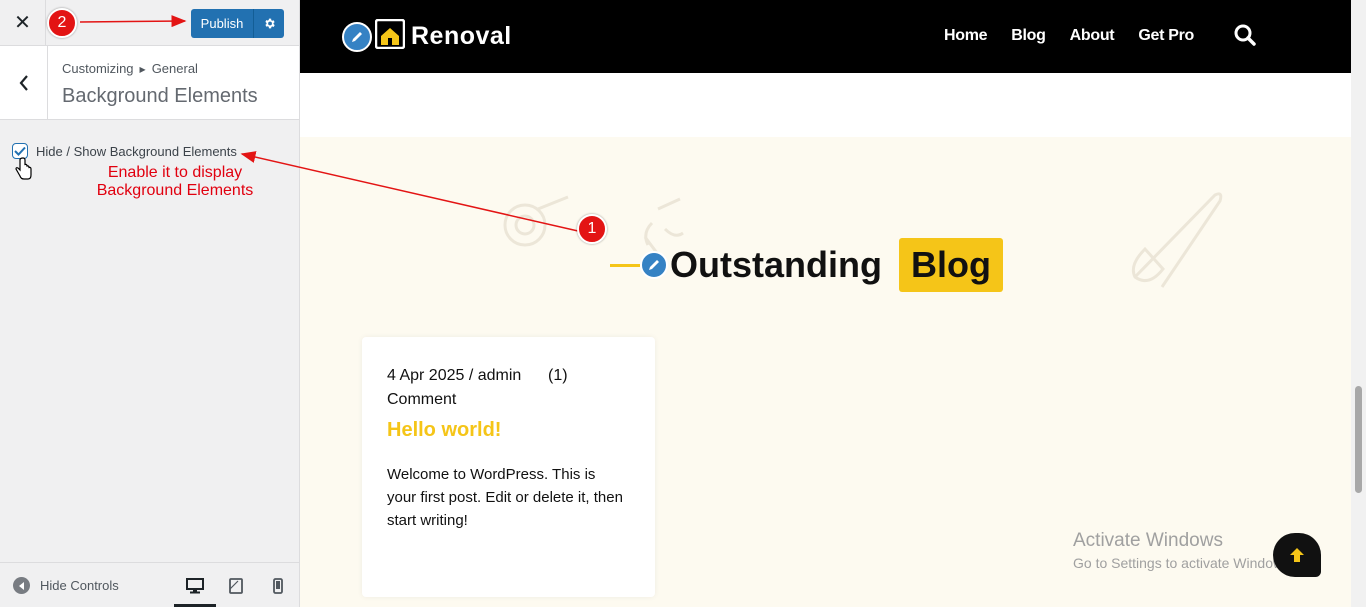 This screenshot has width=1366, height=607. I want to click on step-badge-2: 2, so click(62, 23).